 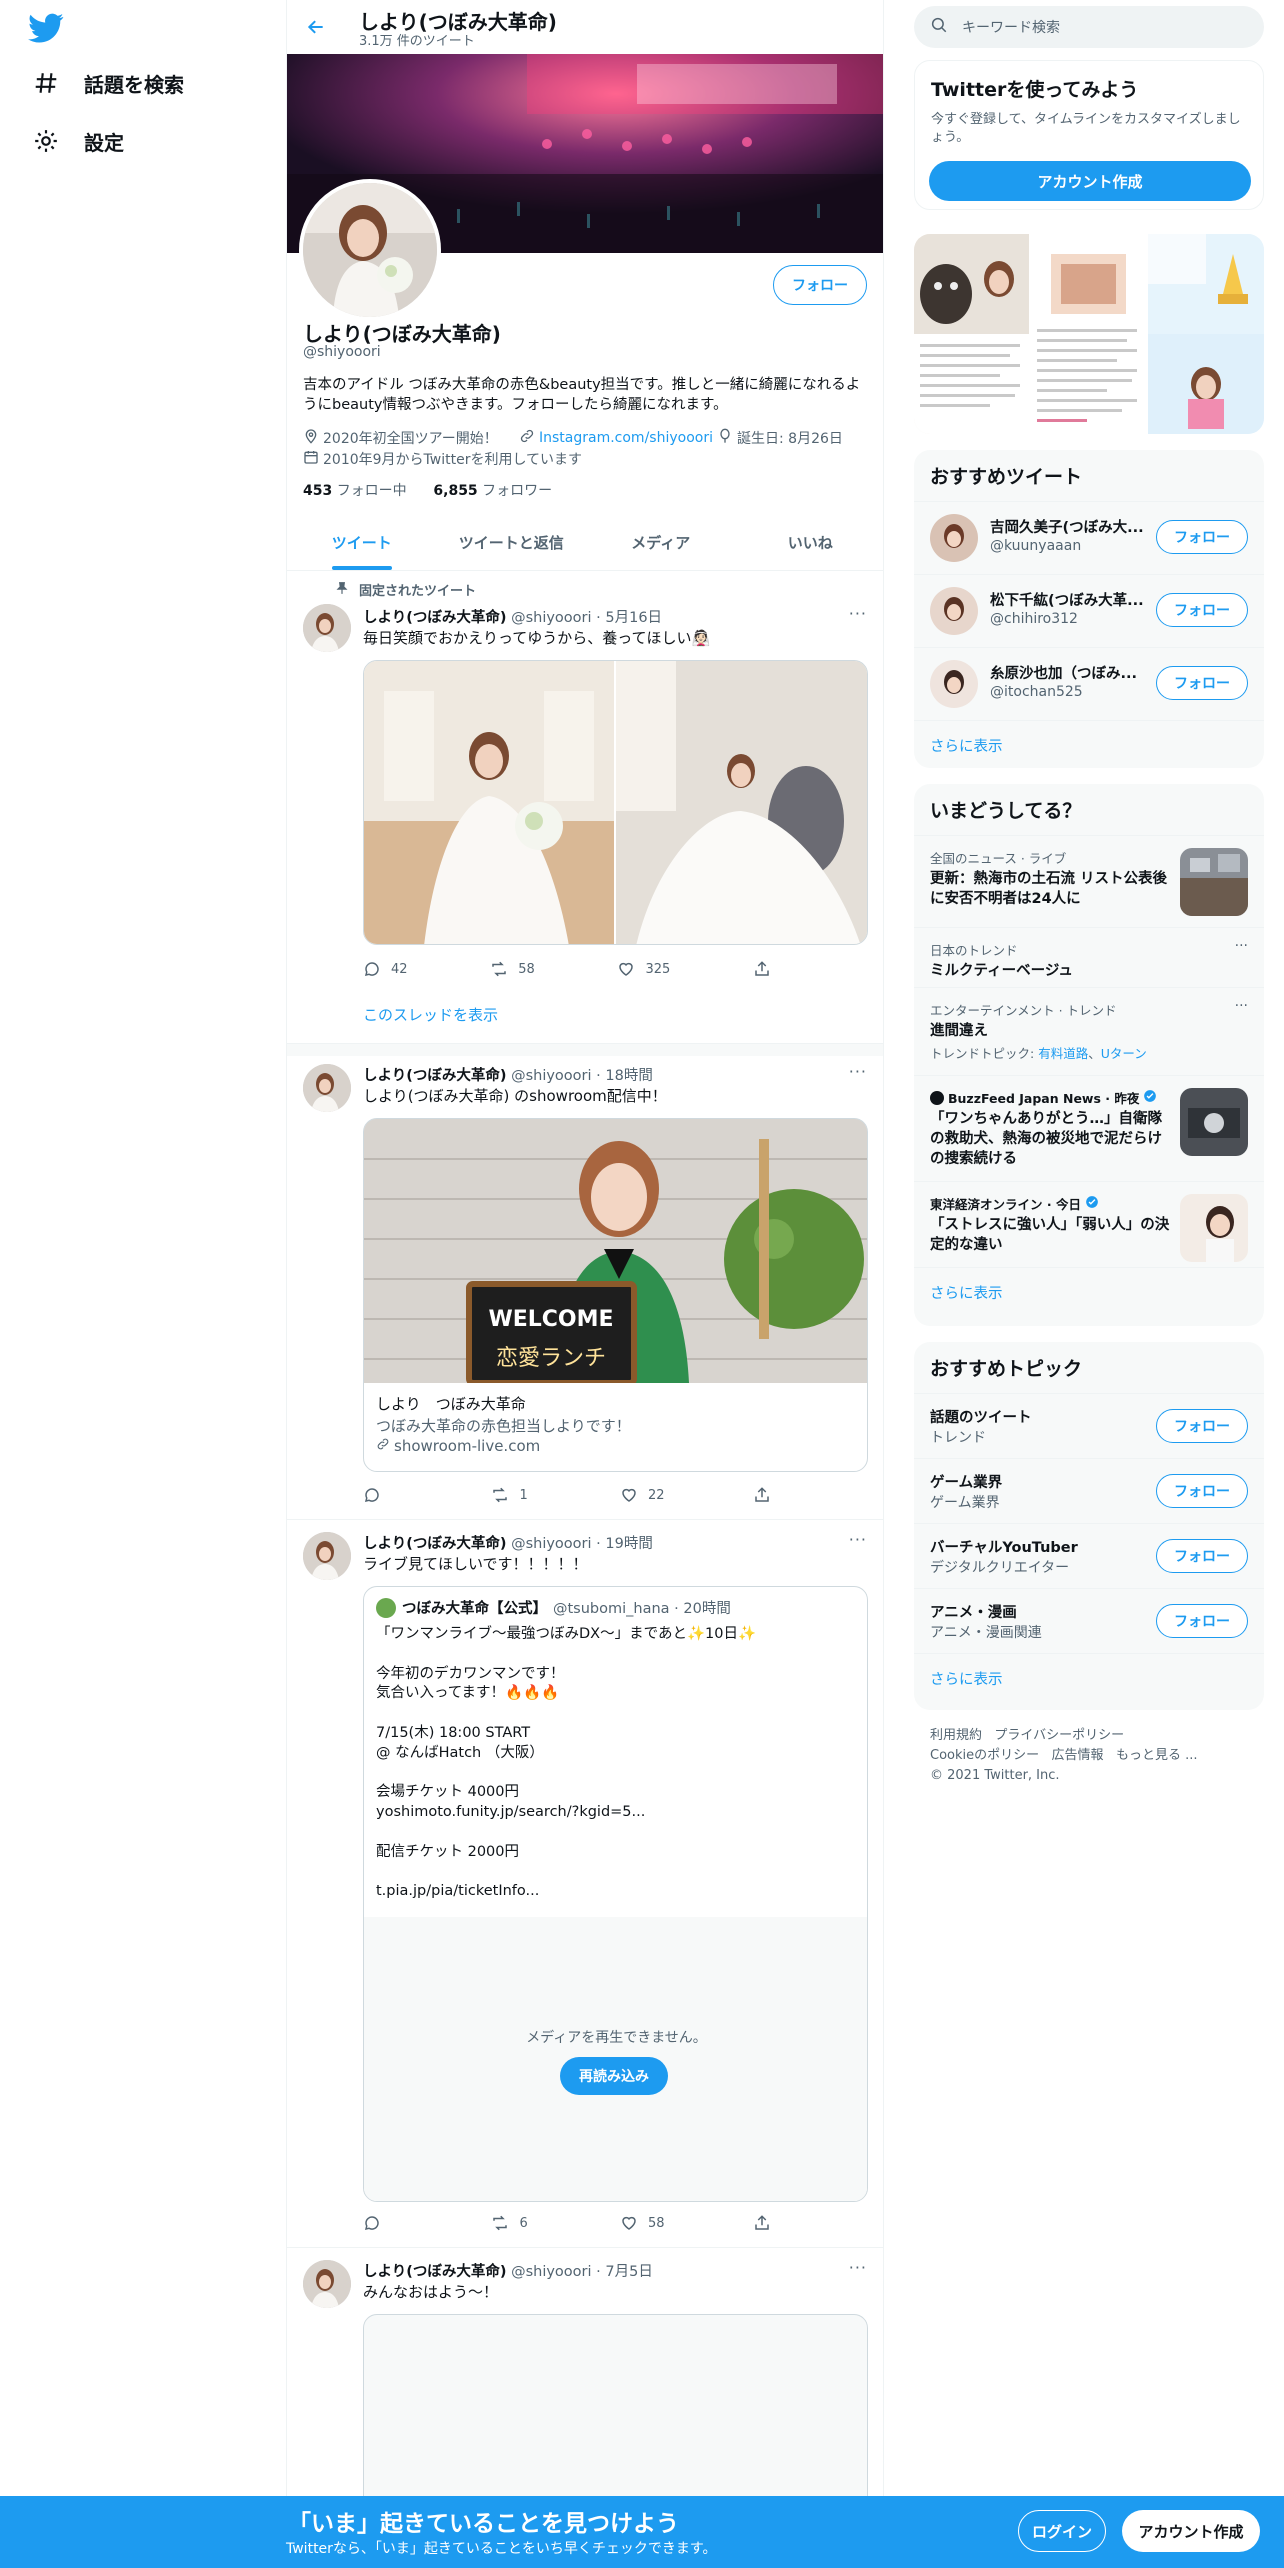 What do you see at coordinates (1092, 1203) in the screenshot?
I see `verified-icon` at bounding box center [1092, 1203].